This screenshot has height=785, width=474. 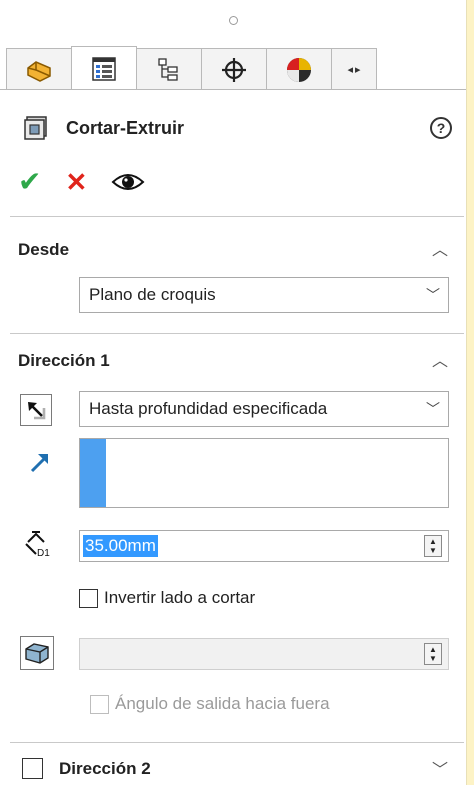 What do you see at coordinates (264, 473) in the screenshot?
I see `direction-reference-list` at bounding box center [264, 473].